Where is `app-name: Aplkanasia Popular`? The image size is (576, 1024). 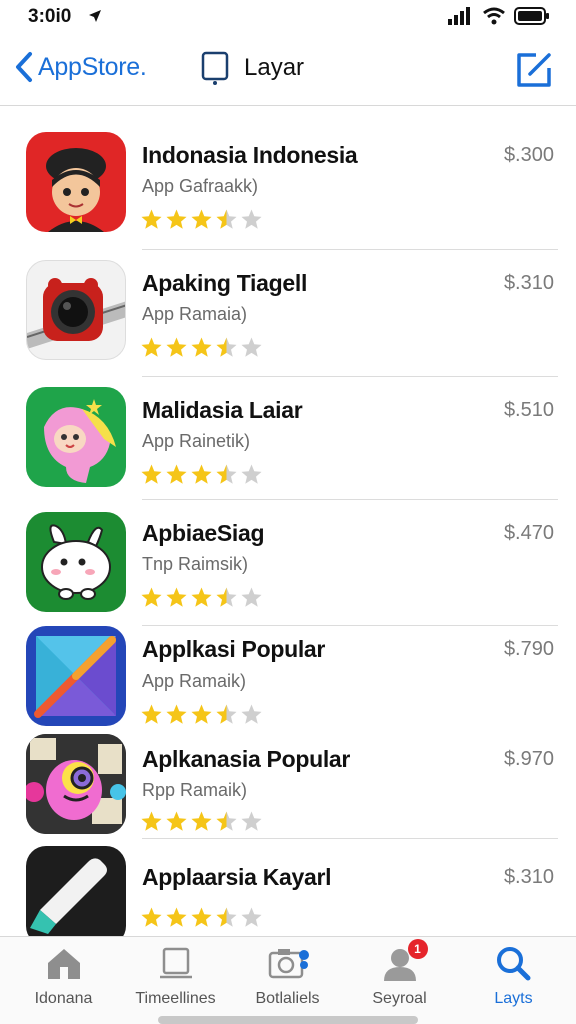 app-name: Aplkanasia Popular is located at coordinates (246, 759).